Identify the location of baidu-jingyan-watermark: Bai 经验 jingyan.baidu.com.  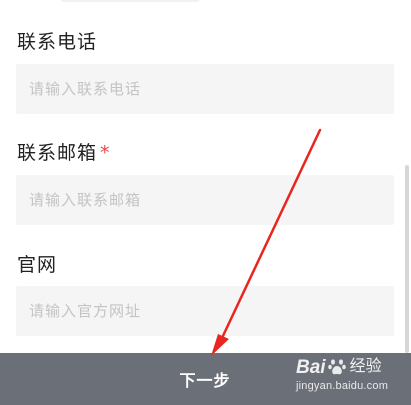
(351, 379).